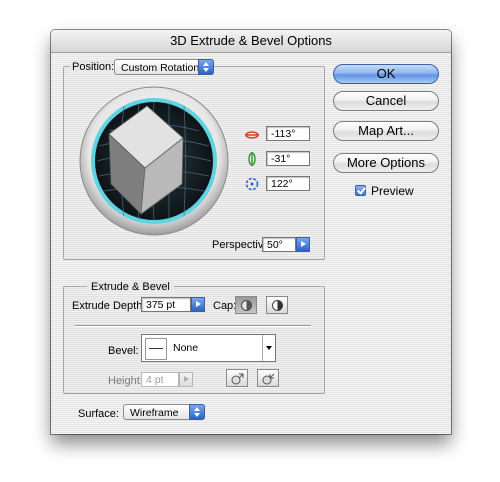  What do you see at coordinates (252, 184) in the screenshot?
I see `z-axis-rotation-icon` at bounding box center [252, 184].